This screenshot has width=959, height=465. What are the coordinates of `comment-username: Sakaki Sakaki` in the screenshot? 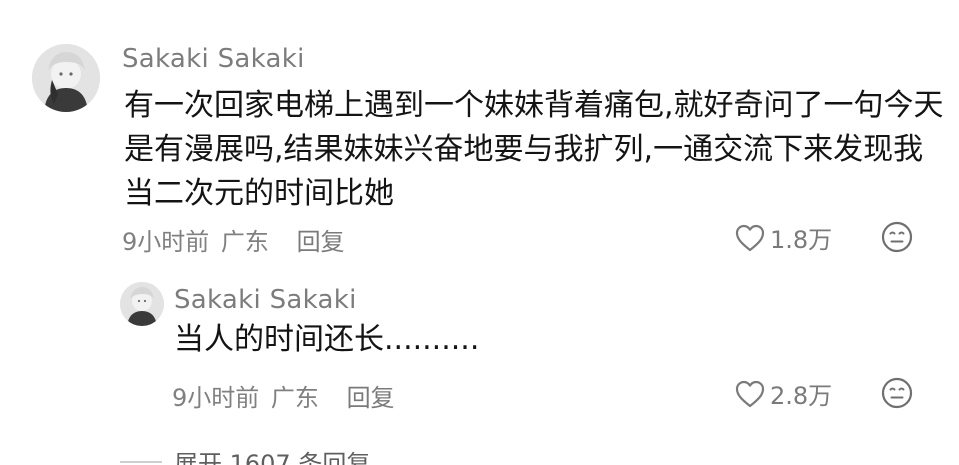 It's located at (213, 59).